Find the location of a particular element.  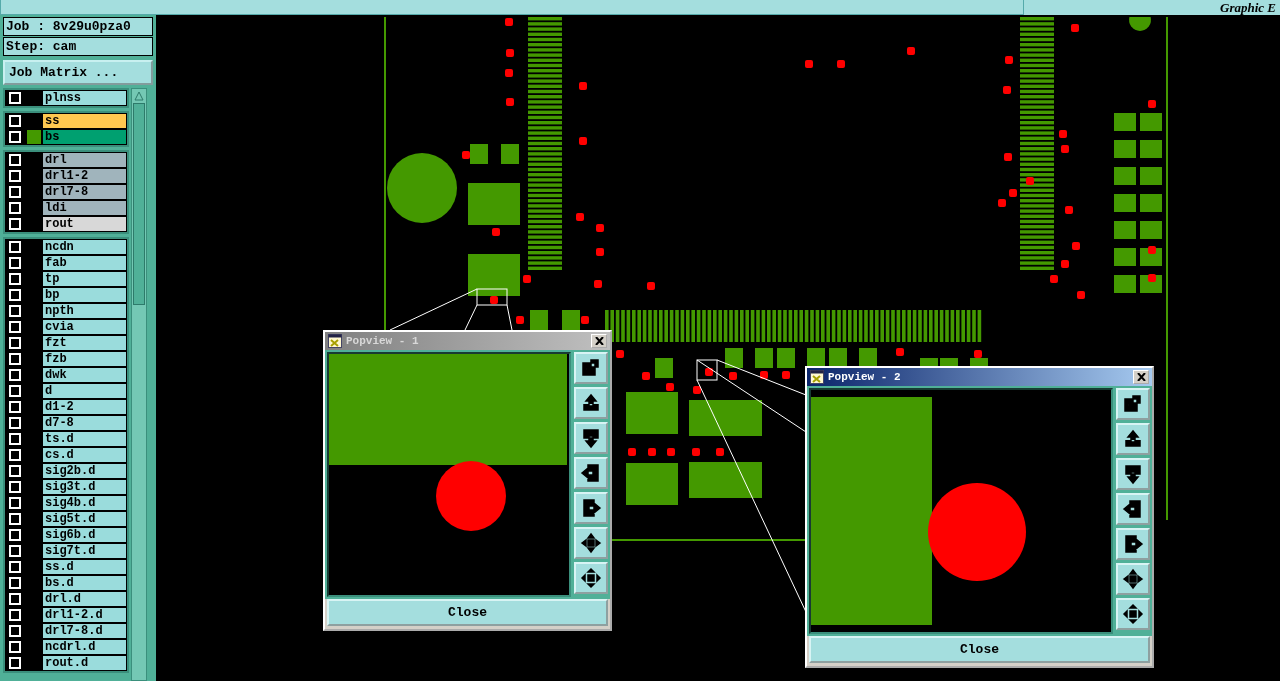

layer-name: sig7t.d is located at coordinates (84, 551).